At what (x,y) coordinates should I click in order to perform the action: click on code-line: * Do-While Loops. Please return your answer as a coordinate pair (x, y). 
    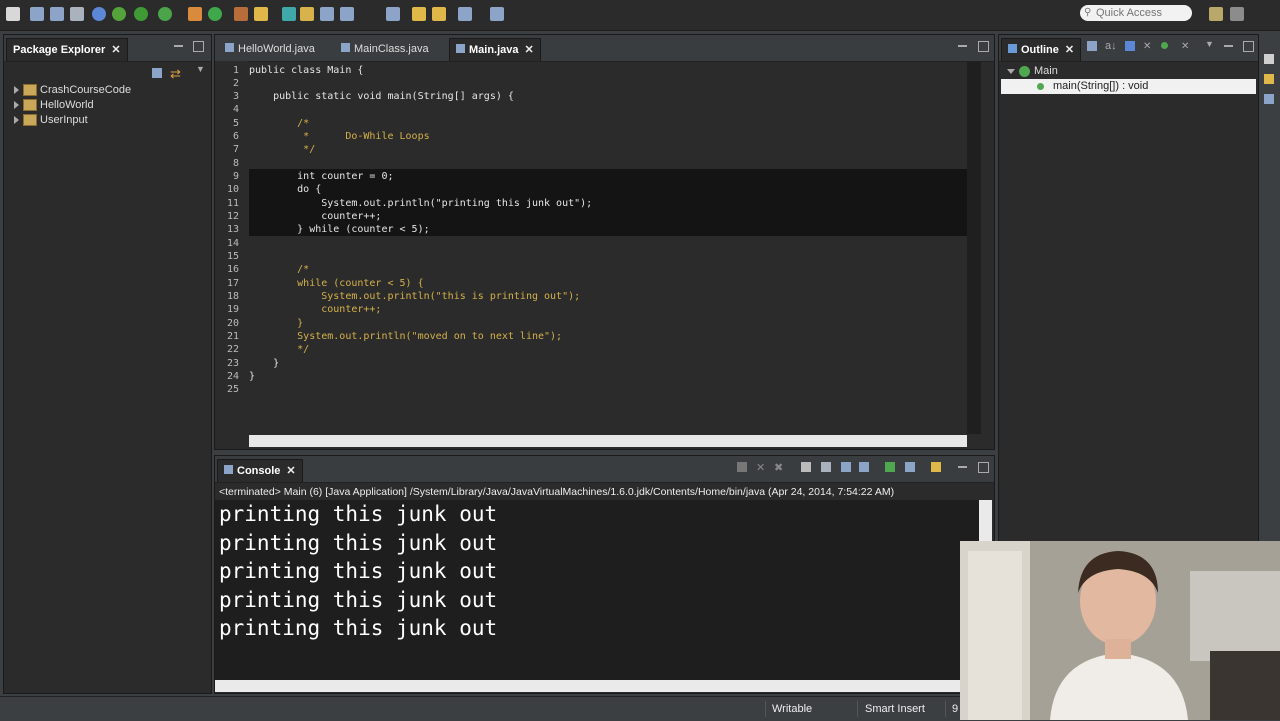
    Looking at the image, I should click on (339, 136).